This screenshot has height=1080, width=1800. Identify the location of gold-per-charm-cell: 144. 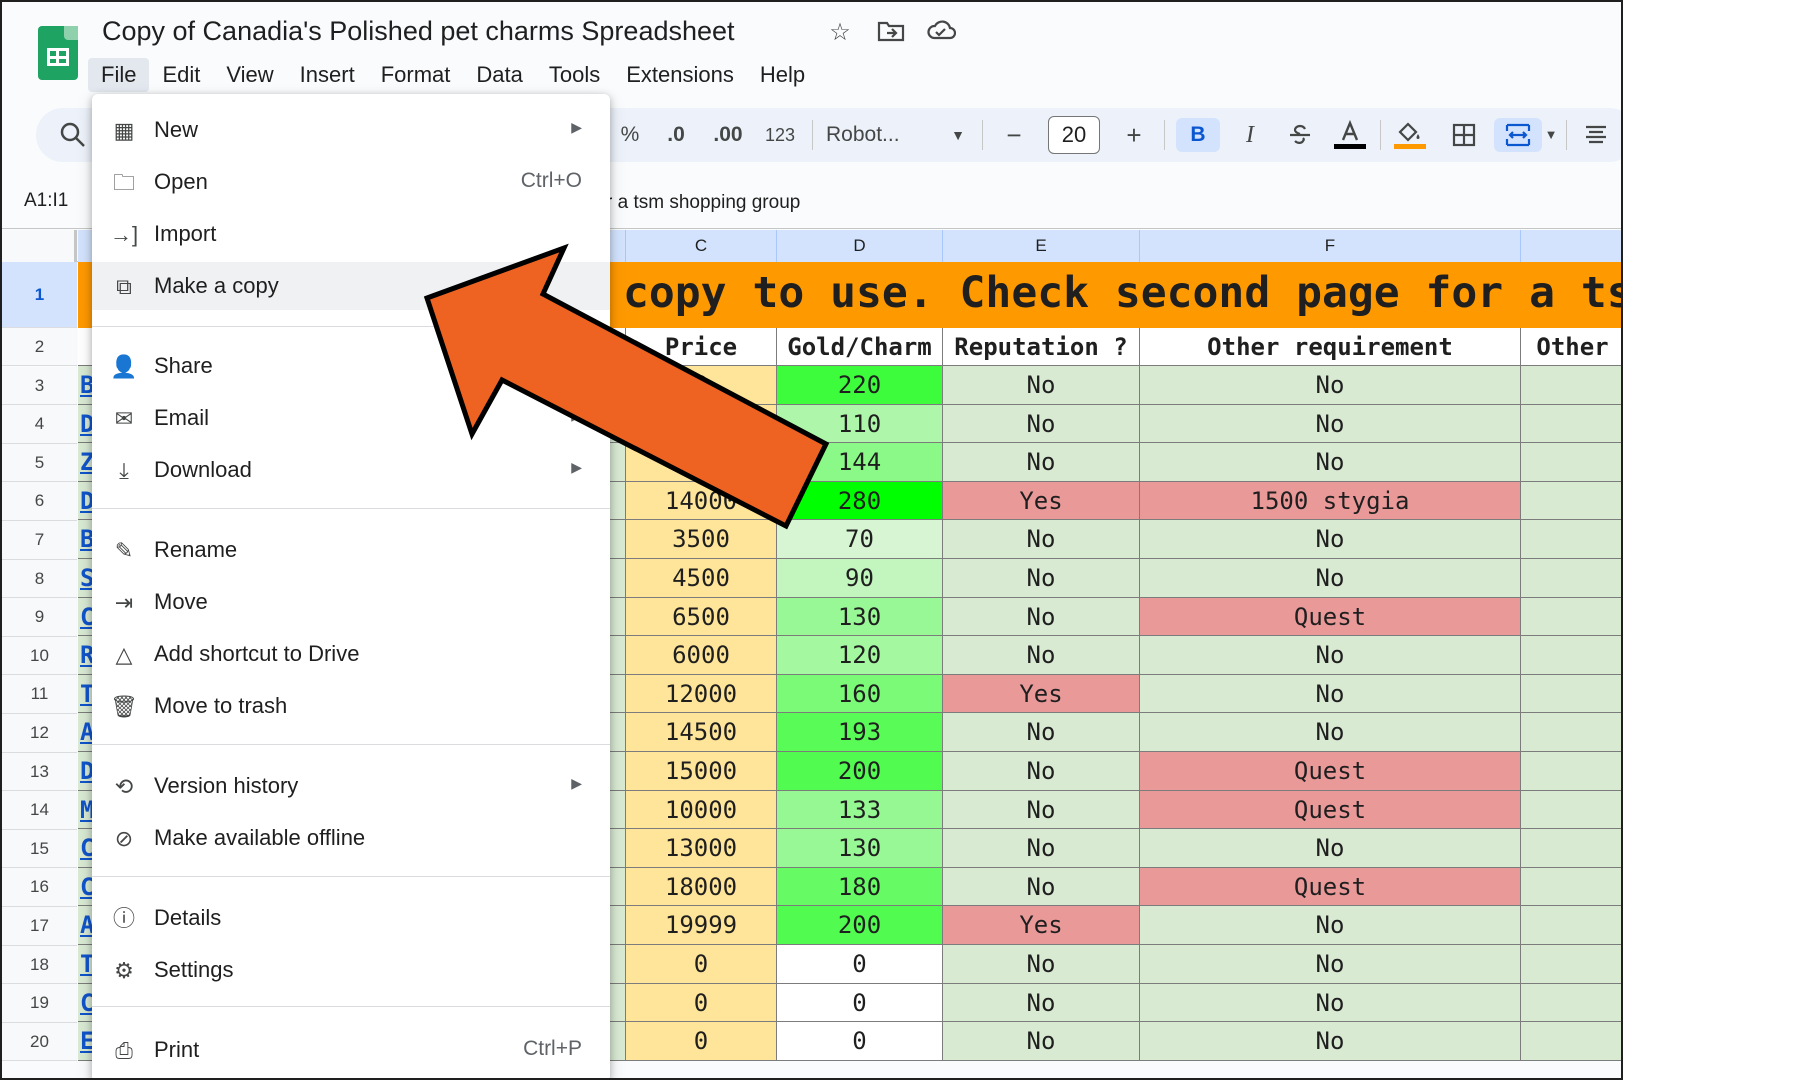
(860, 462).